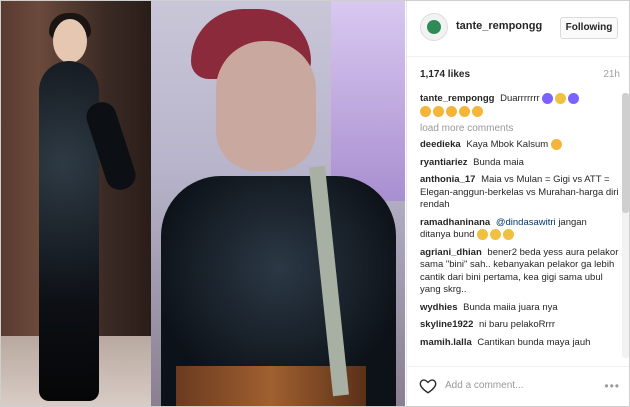 This screenshot has height=407, width=630. Describe the element at coordinates (520, 76) in the screenshot. I see `likes-row: 1,174 likes 21h` at that location.